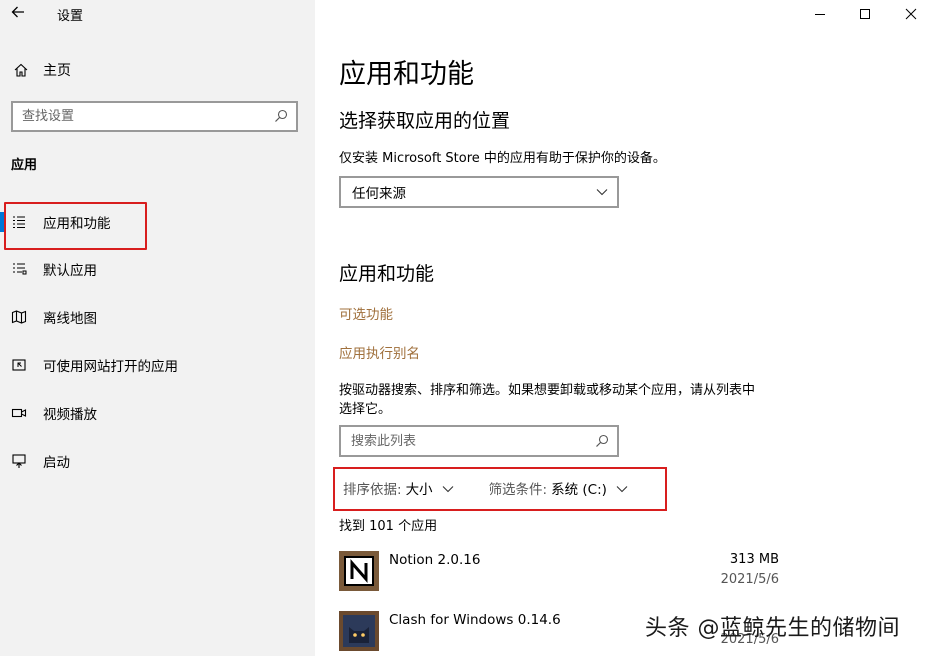 The height and width of the screenshot is (656, 927). Describe the element at coordinates (24, 165) in the screenshot. I see `section-title: 应用` at that location.